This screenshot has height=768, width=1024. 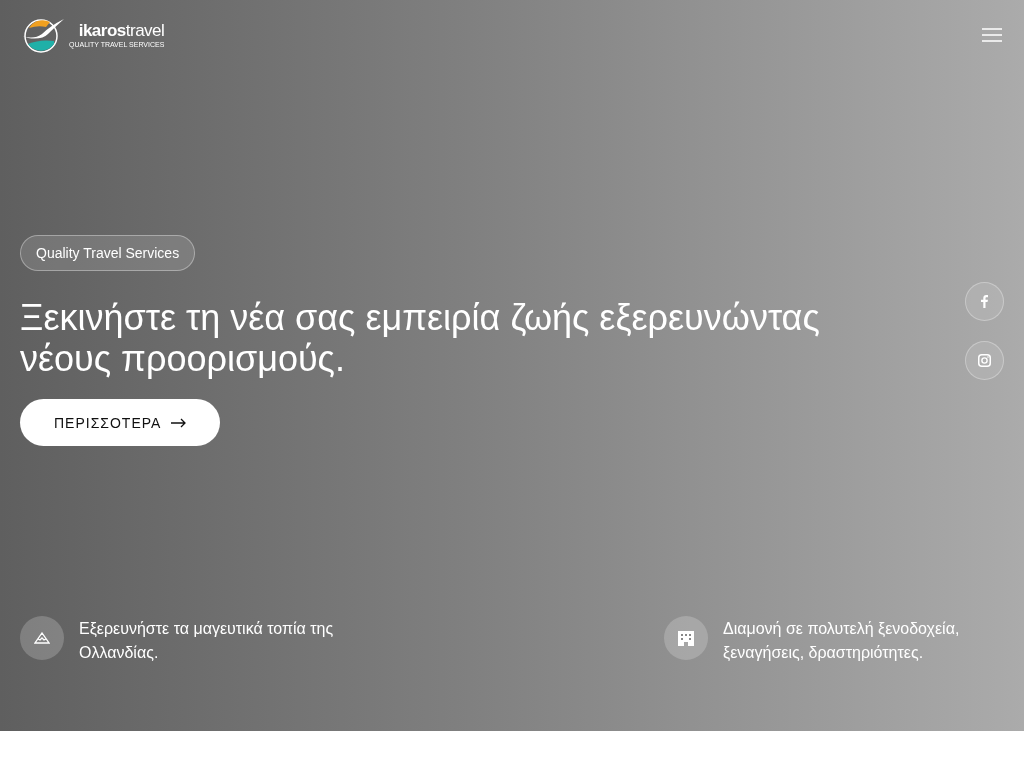 What do you see at coordinates (992, 35) in the screenshot?
I see `menu-icon` at bounding box center [992, 35].